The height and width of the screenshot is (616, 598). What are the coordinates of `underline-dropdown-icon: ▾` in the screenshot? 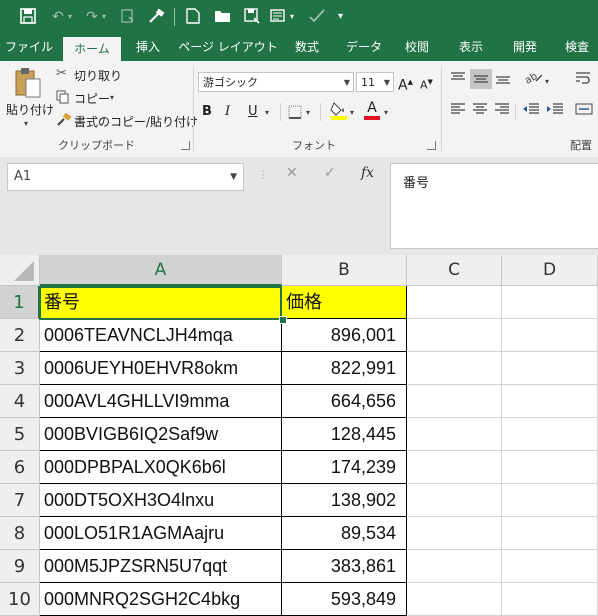 It's located at (267, 113).